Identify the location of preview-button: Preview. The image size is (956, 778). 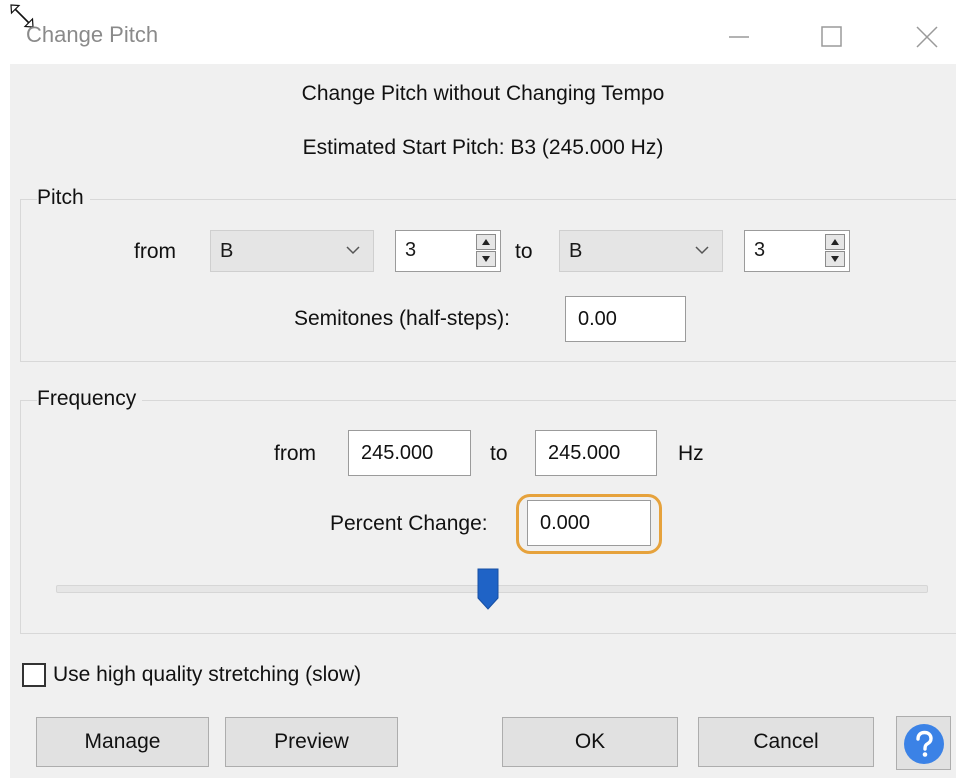
(311, 742).